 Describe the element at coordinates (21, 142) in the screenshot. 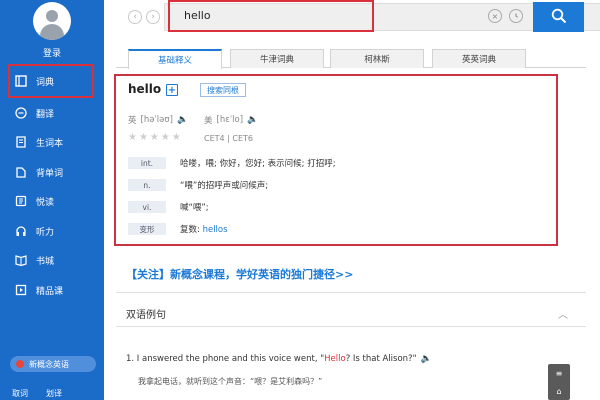

I see `wordbook-icon` at that location.